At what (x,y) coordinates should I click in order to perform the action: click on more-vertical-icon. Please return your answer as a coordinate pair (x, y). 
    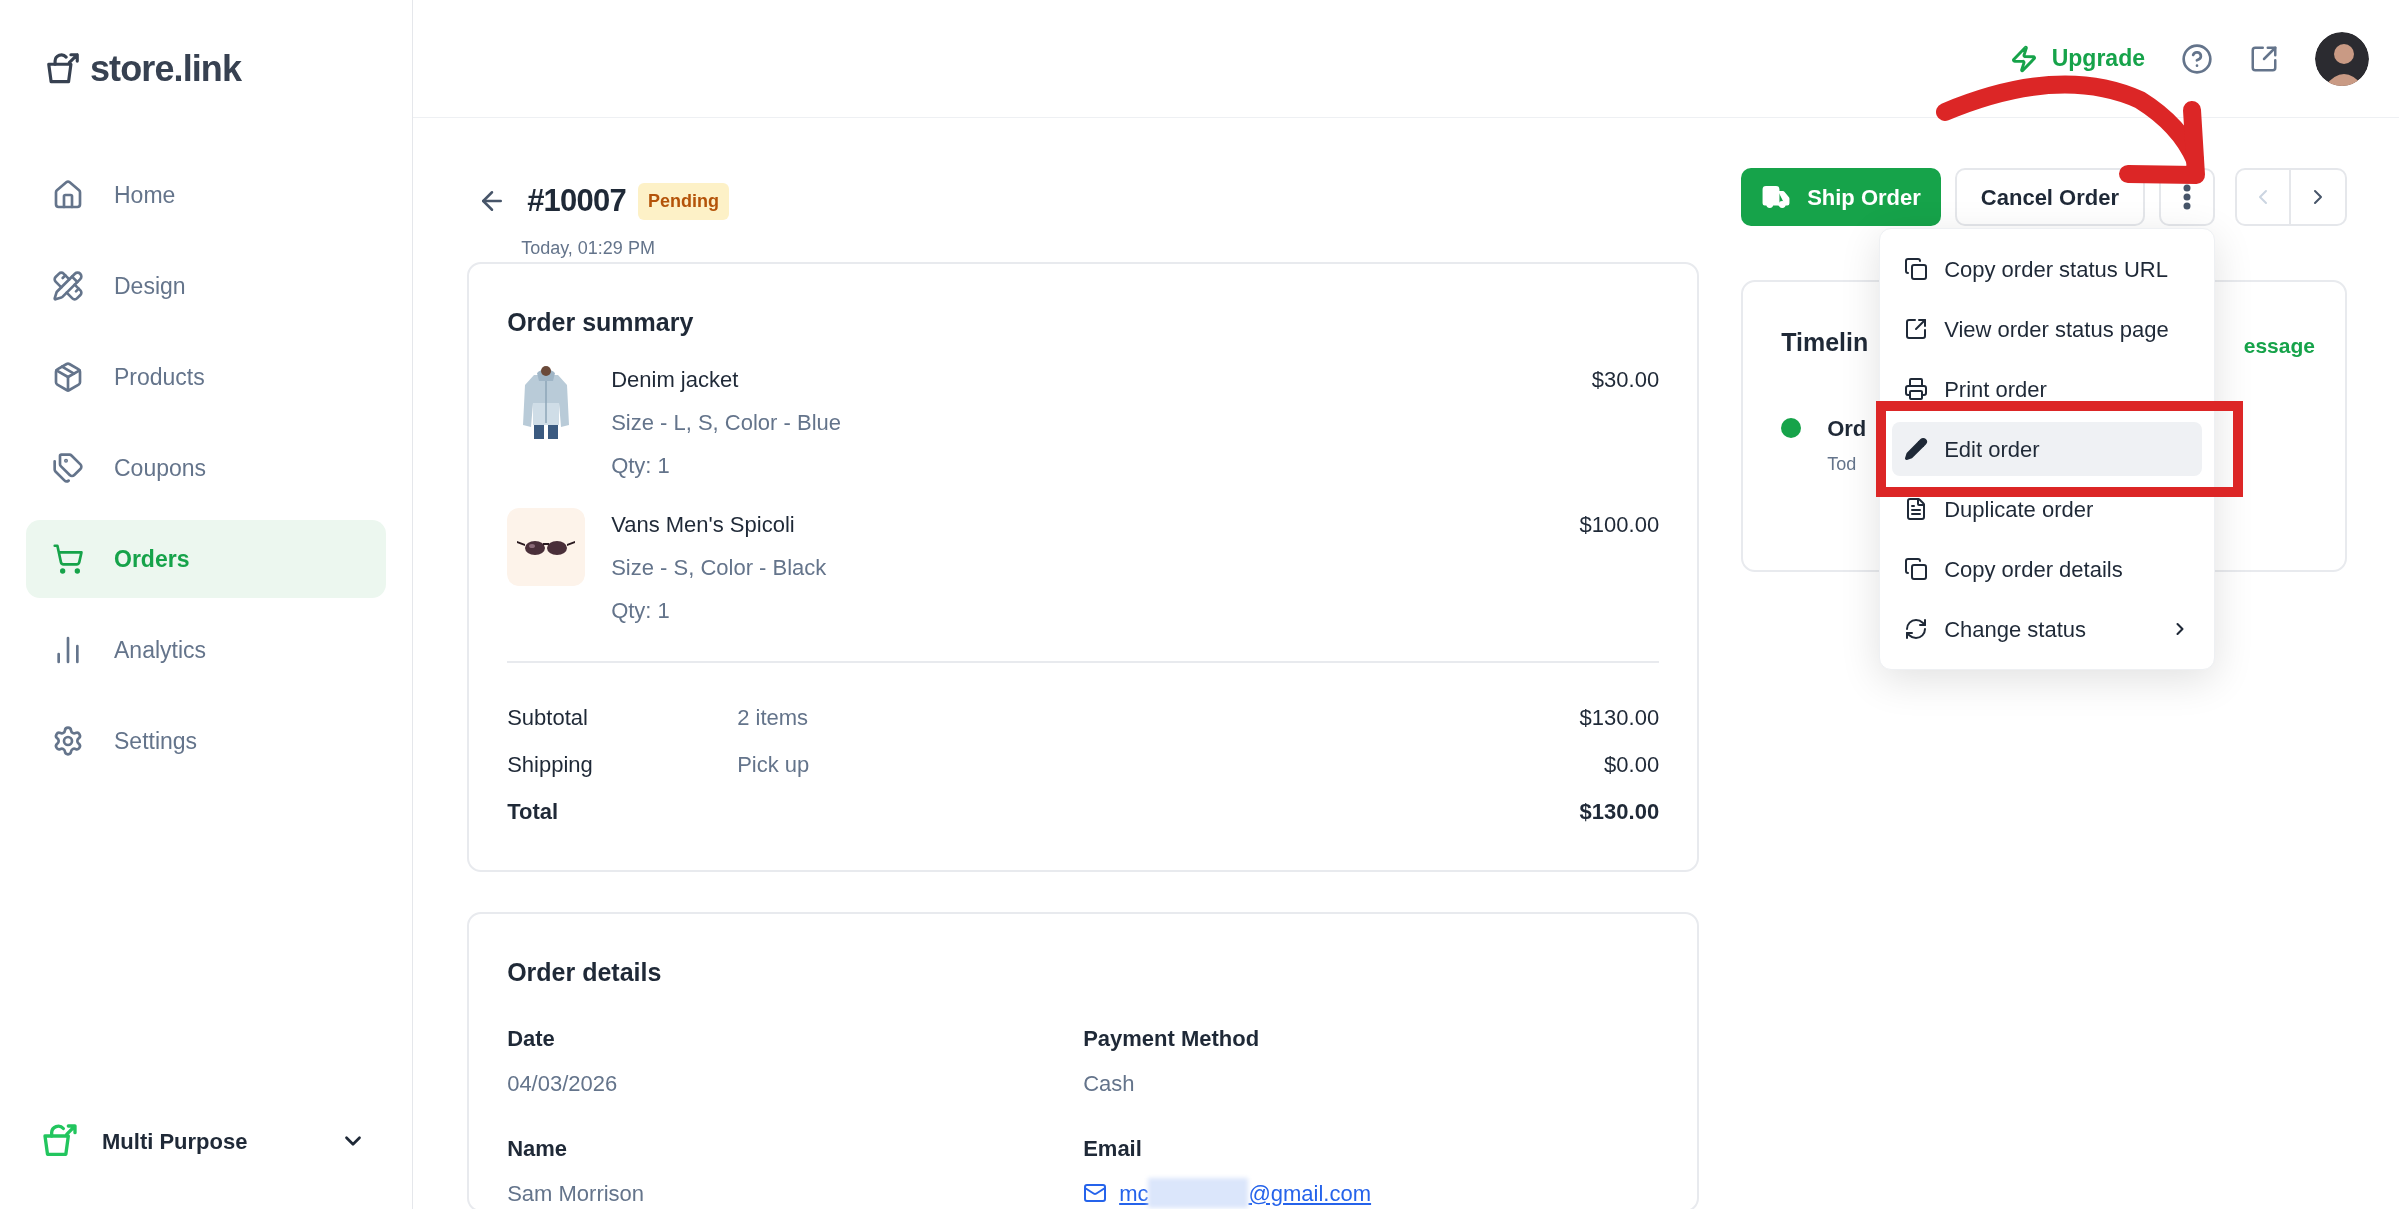
    Looking at the image, I should click on (2187, 197).